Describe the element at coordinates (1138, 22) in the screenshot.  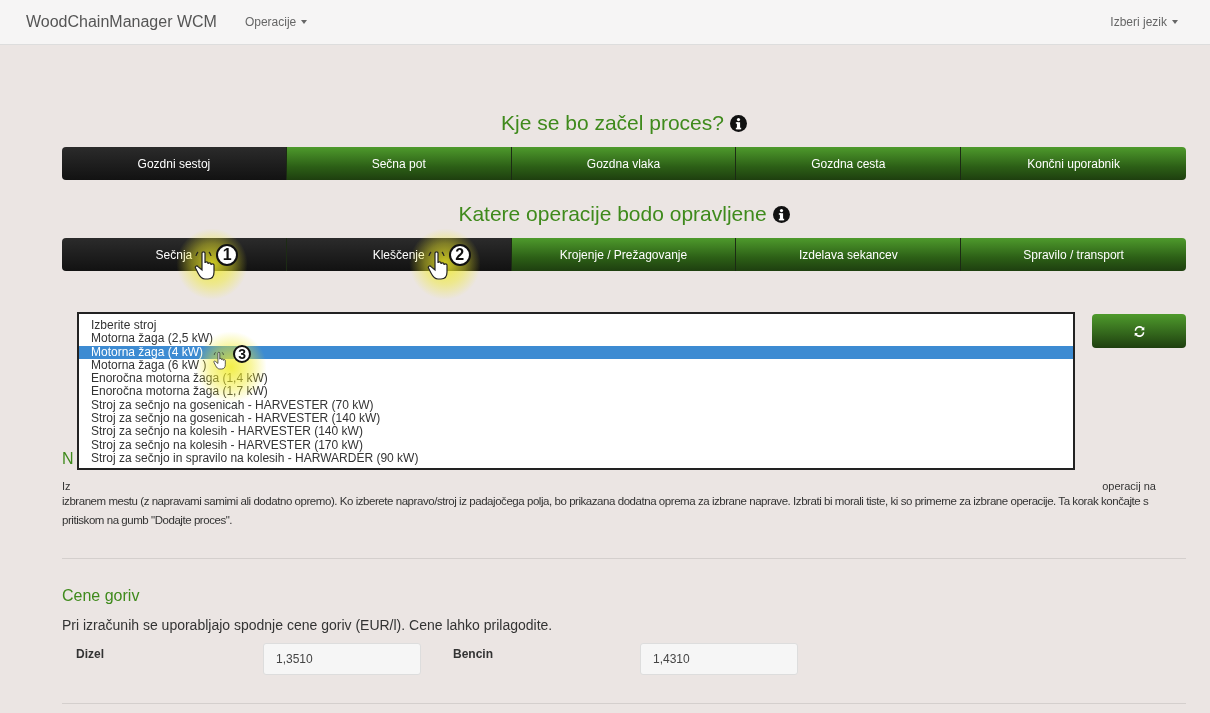
I see `language-menu: Izberi jezik` at that location.